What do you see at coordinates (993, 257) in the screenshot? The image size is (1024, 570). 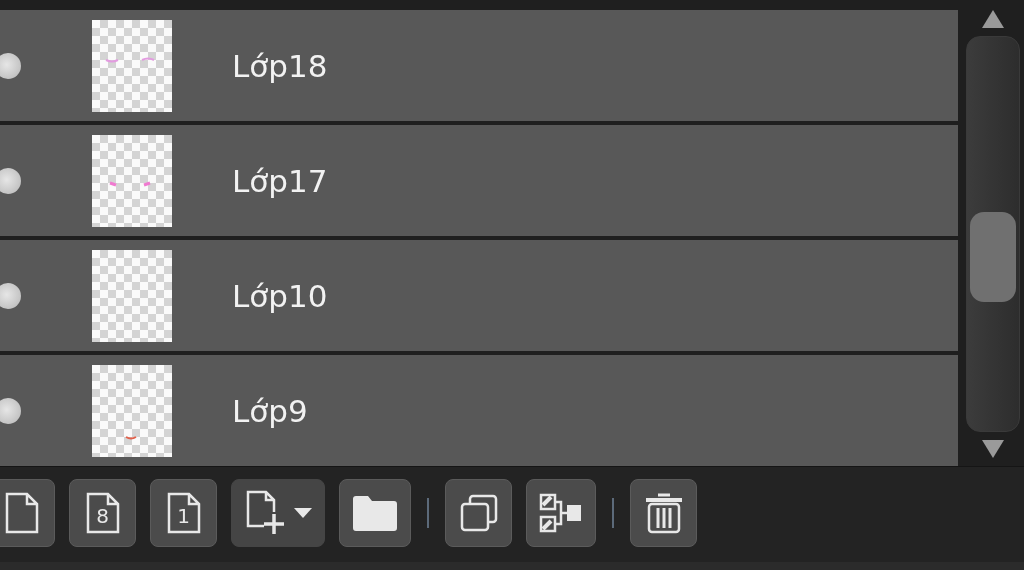 I see `scrollbar-thumb` at bounding box center [993, 257].